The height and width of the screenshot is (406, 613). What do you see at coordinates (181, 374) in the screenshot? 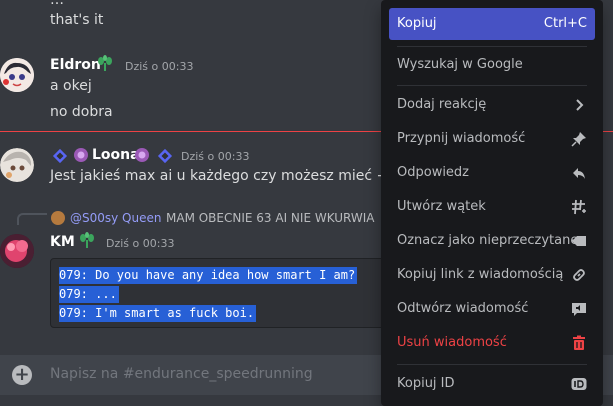
I see `message-input: Napisz na #endurance_speedrunning` at bounding box center [181, 374].